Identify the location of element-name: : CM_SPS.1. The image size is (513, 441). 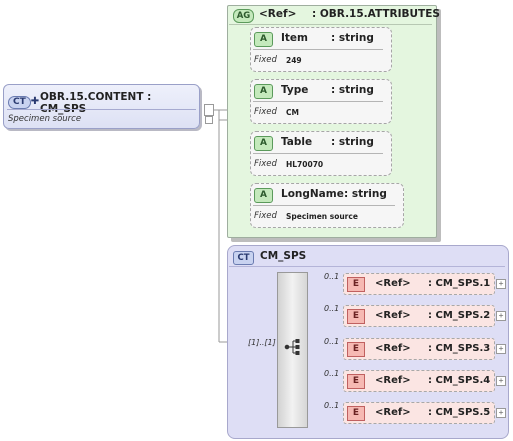
(459, 283).